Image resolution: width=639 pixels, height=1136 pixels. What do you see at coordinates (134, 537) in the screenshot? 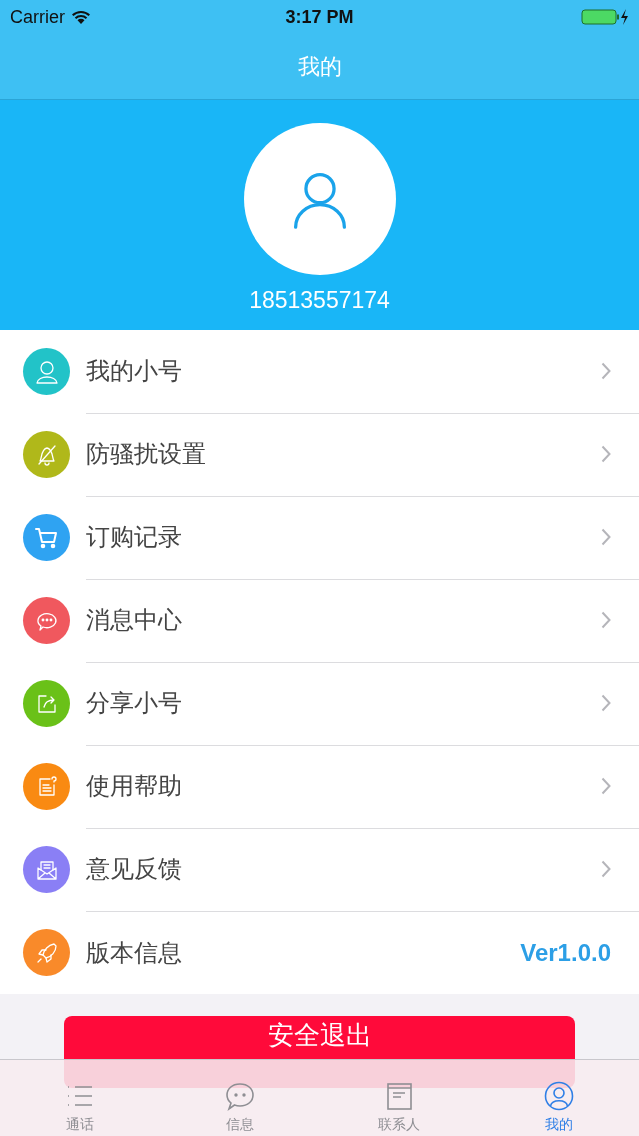
I see `menu-label: 订购记录` at bounding box center [134, 537].